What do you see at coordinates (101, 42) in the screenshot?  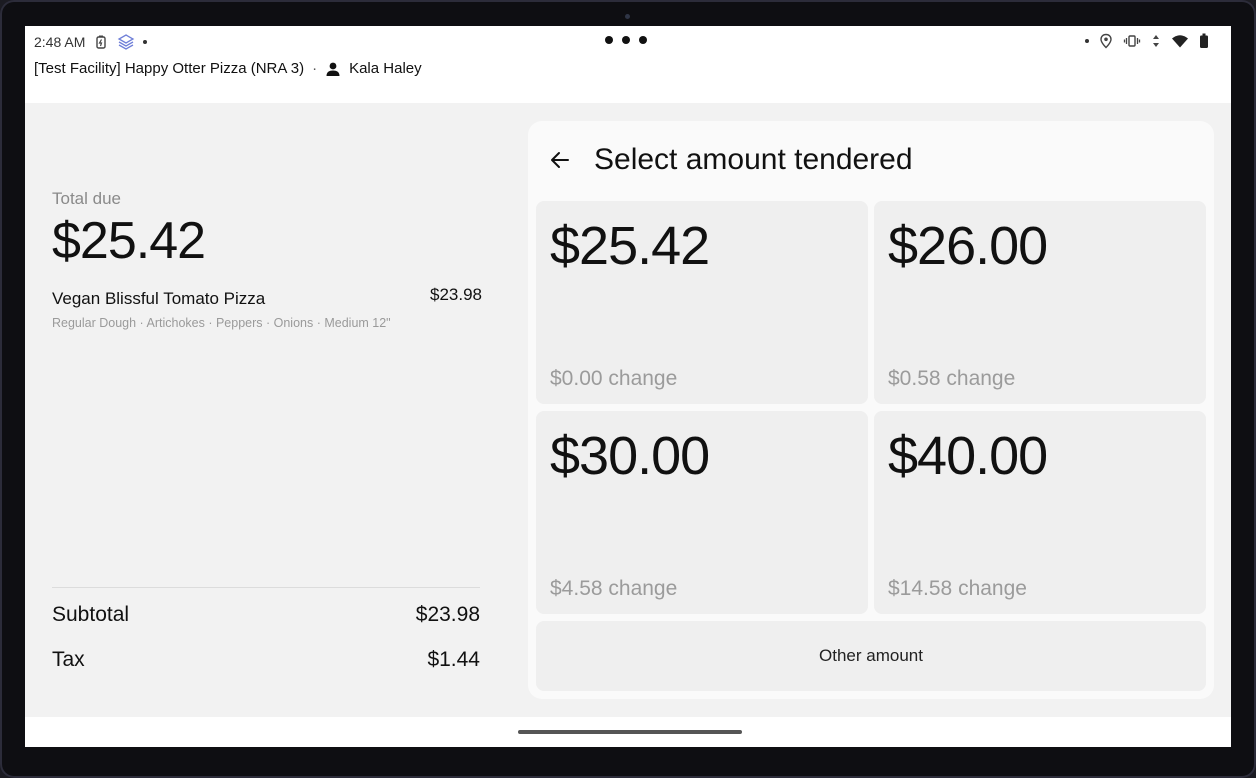 I see `battery-saver-icon` at bounding box center [101, 42].